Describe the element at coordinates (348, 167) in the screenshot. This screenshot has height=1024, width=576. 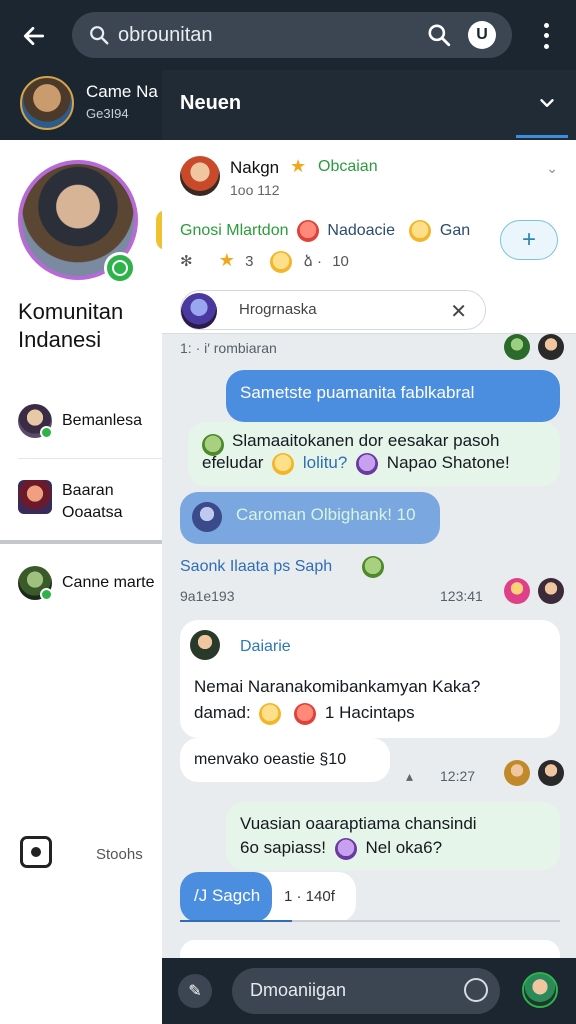
I see `group-name: Obcaian` at that location.